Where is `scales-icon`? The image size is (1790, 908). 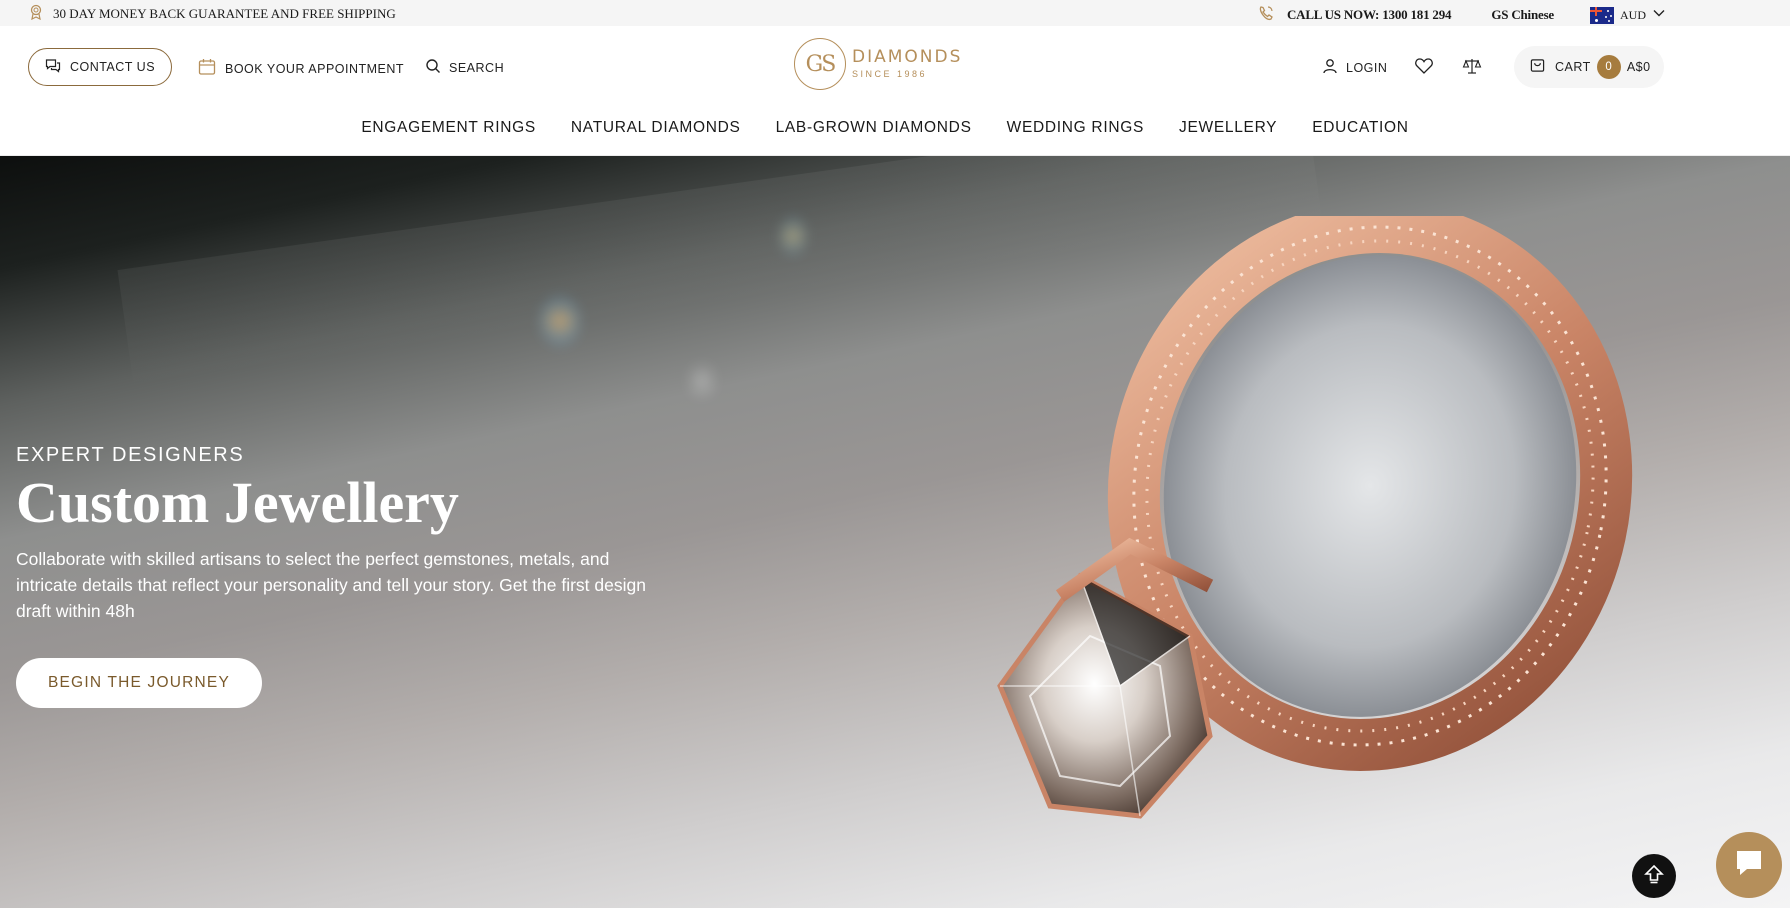
scales-icon is located at coordinates (1472, 69).